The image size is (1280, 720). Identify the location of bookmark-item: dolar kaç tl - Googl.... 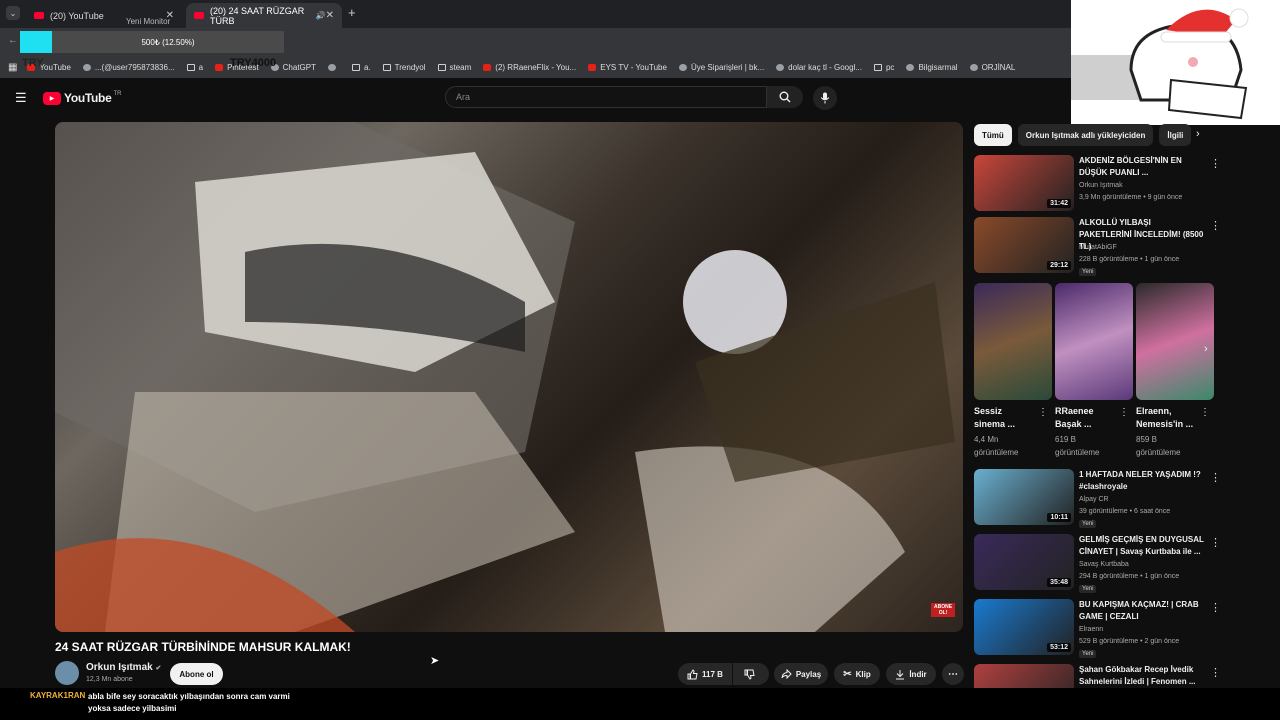
(819, 67).